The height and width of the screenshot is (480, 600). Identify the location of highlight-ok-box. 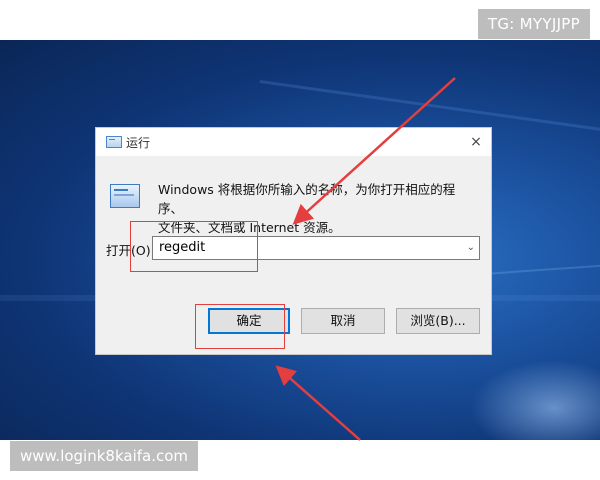
(240, 326).